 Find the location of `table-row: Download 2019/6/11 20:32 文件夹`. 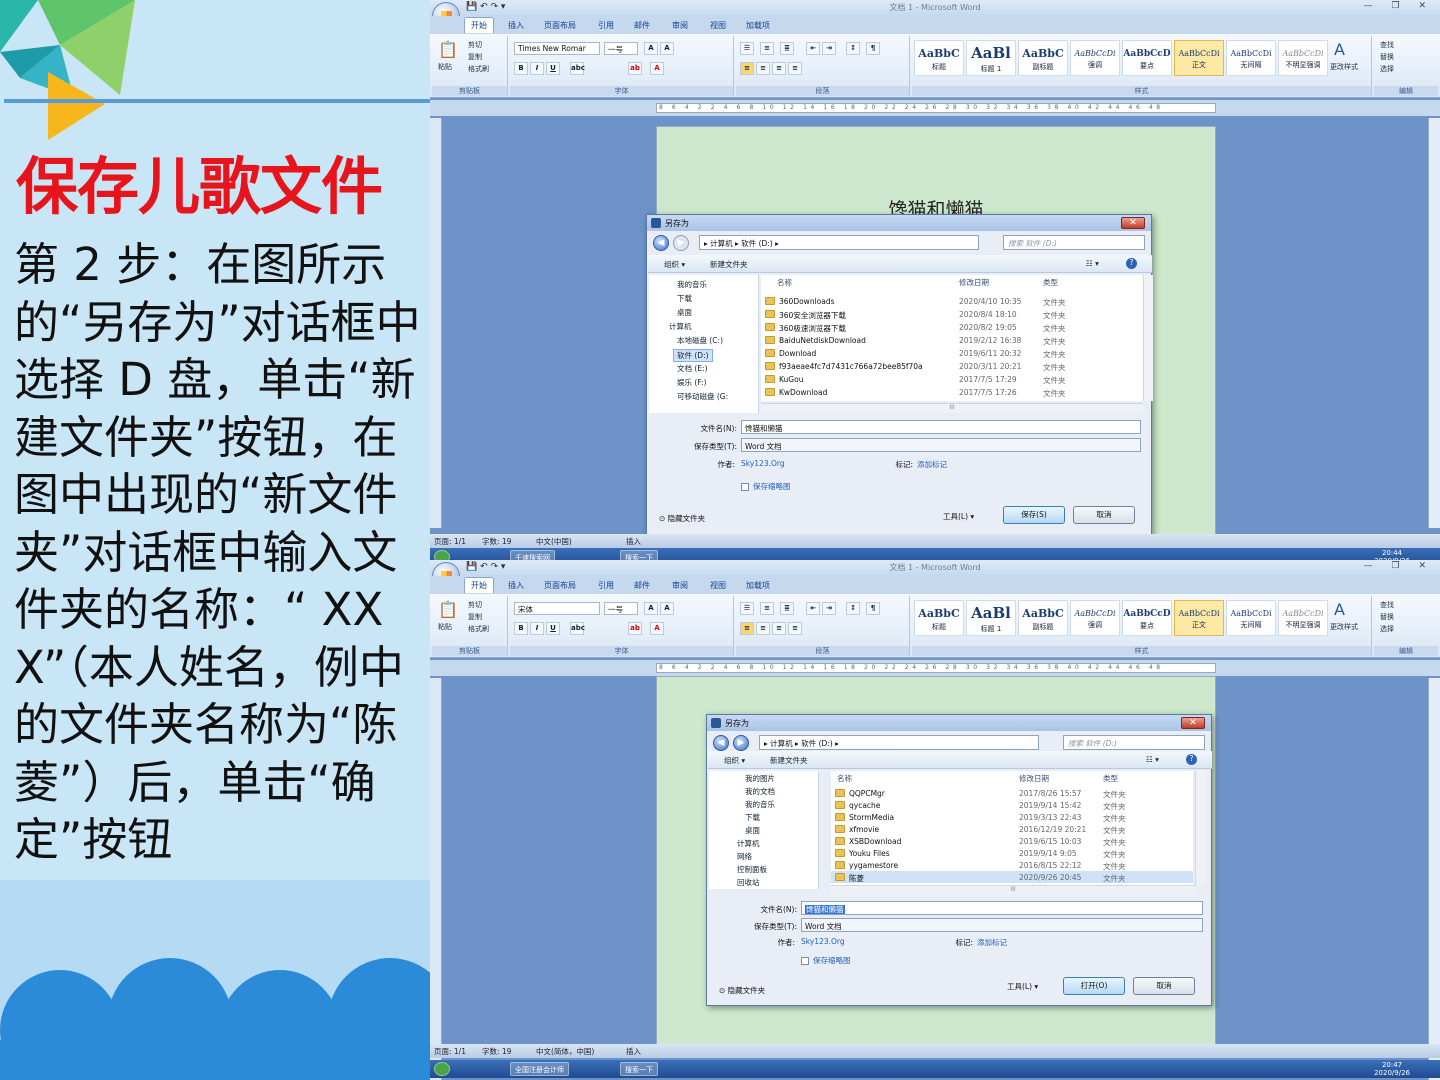

table-row: Download 2019/6/11 20:32 文件夹 is located at coordinates (952, 353).